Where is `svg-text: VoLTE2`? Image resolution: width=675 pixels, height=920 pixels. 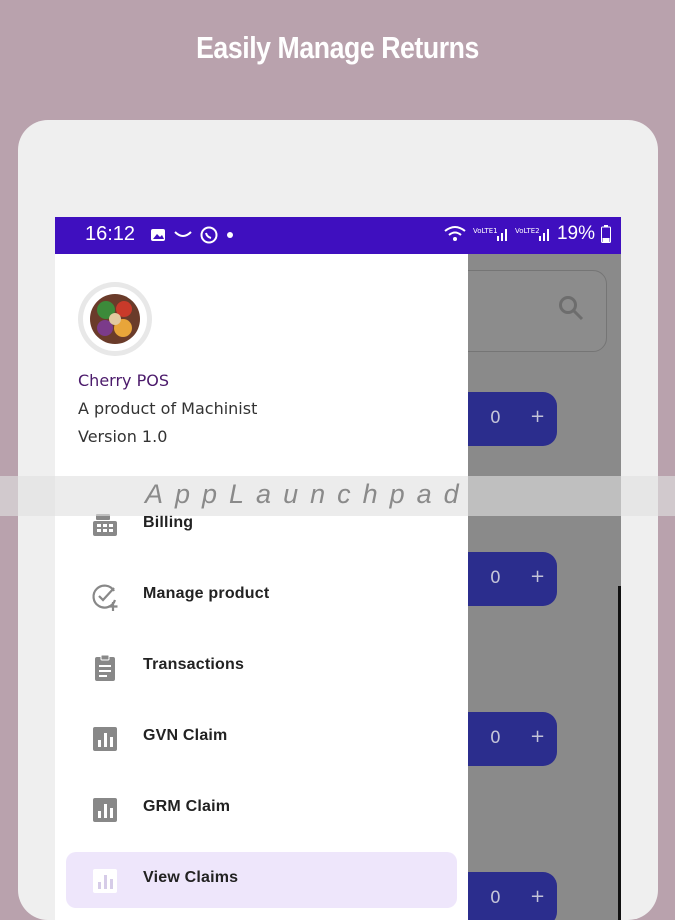 svg-text: VoLTE2 is located at coordinates (527, 231).